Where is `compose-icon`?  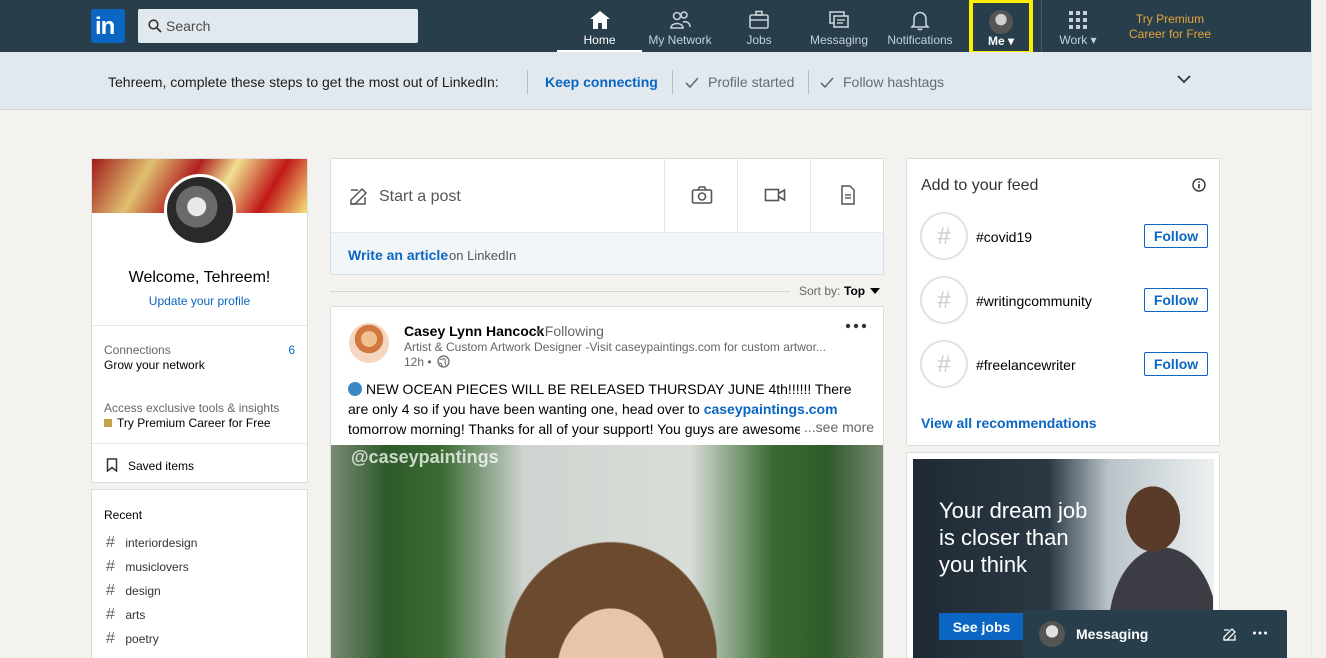
compose-icon is located at coordinates (1230, 634).